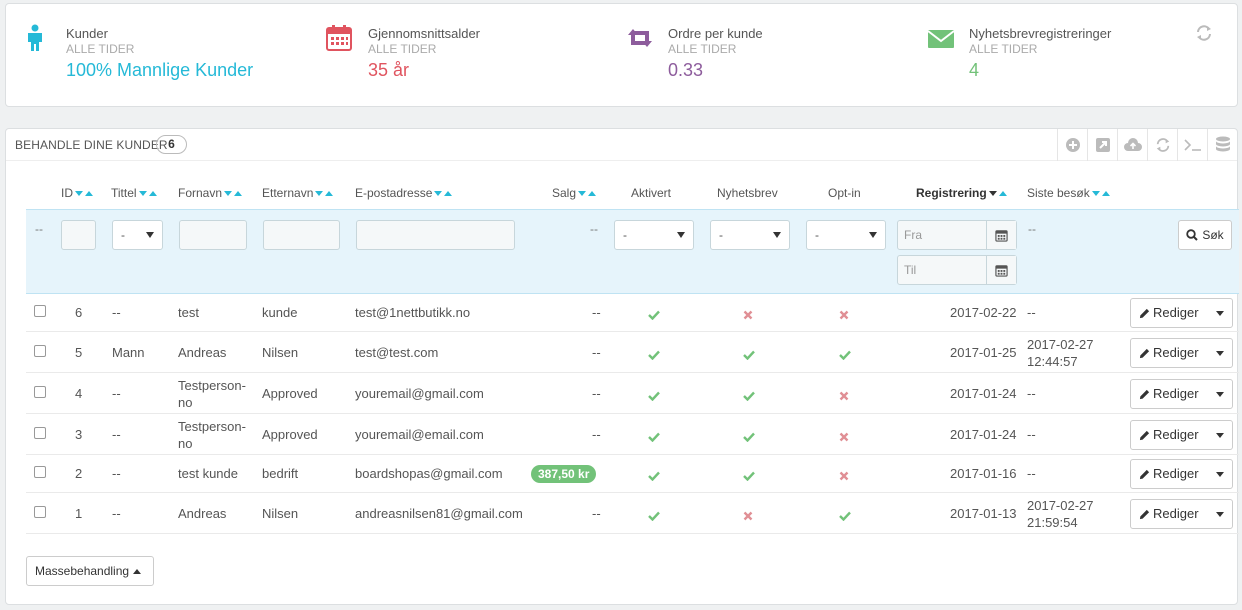 The width and height of the screenshot is (1242, 610). Describe the element at coordinates (640, 38) in the screenshot. I see `retweet-icon` at that location.